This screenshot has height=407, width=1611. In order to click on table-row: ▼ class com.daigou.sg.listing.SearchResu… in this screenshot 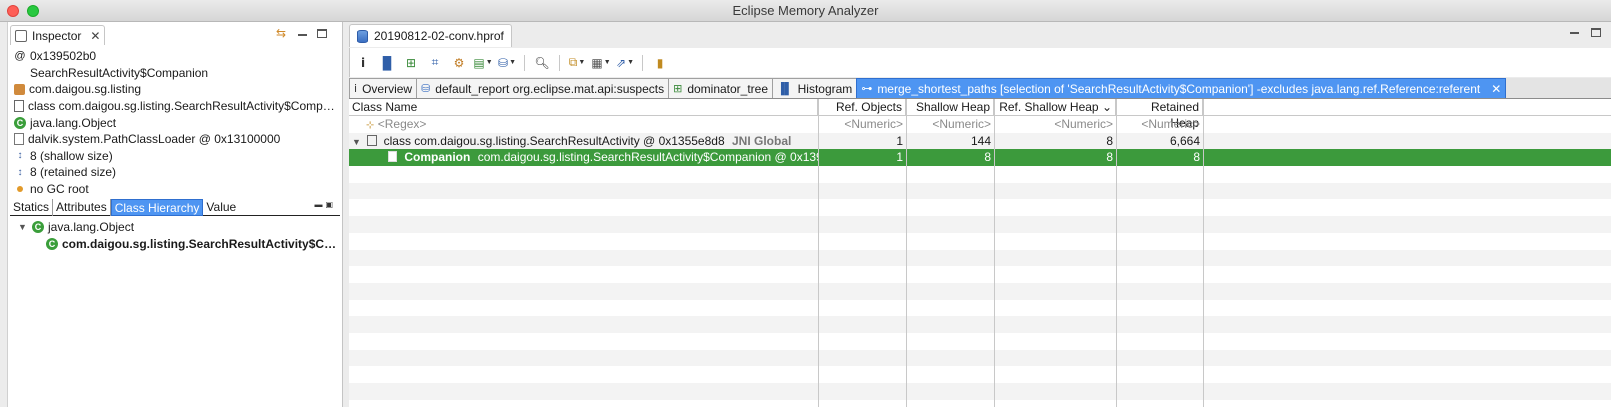, I will do `click(980, 141)`.